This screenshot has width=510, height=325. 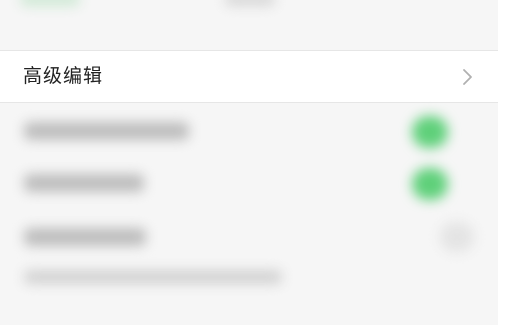 What do you see at coordinates (467, 77) in the screenshot?
I see `chevron-right-icon` at bounding box center [467, 77].